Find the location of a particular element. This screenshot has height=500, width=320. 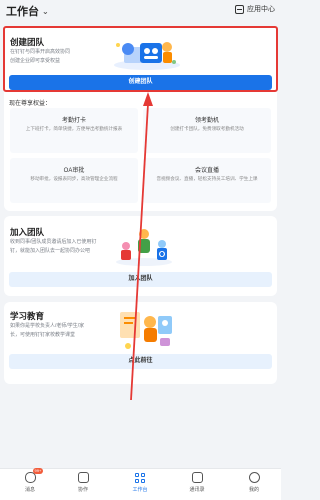

nav-collab: 协作 is located at coordinates (83, 482).